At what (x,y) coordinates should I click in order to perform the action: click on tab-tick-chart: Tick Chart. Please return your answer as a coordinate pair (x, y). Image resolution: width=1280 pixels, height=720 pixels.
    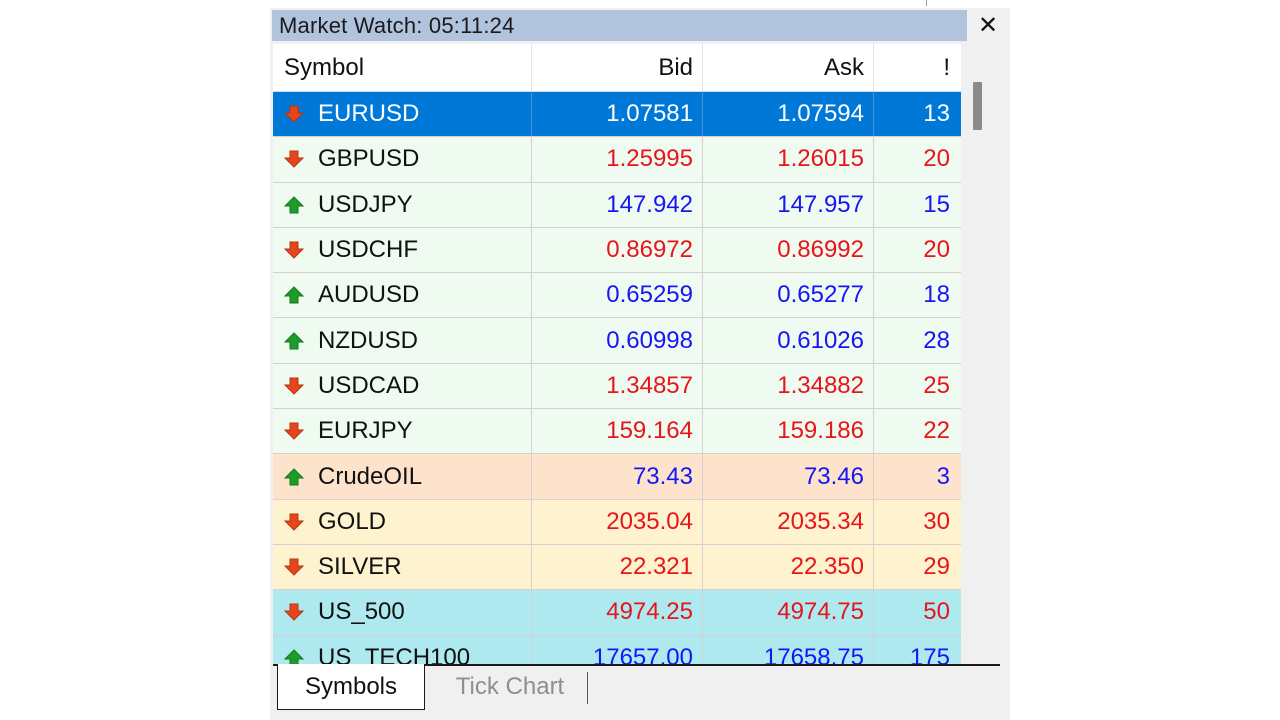
    Looking at the image, I should click on (510, 687).